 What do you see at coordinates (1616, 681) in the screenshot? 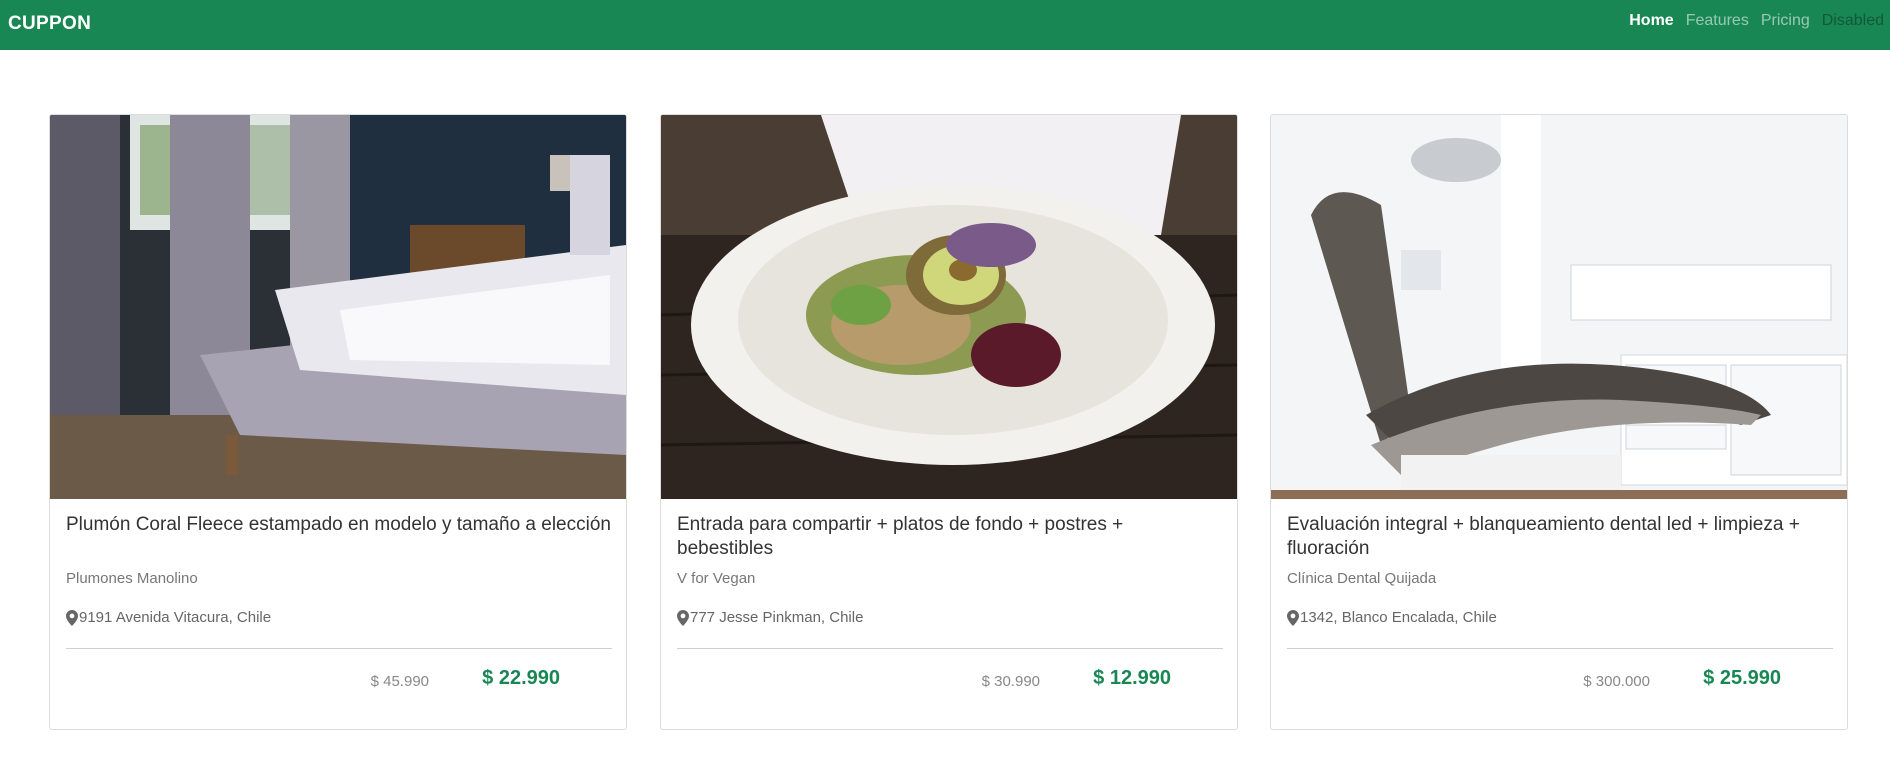
I see `original-price: $ 300.000` at bounding box center [1616, 681].